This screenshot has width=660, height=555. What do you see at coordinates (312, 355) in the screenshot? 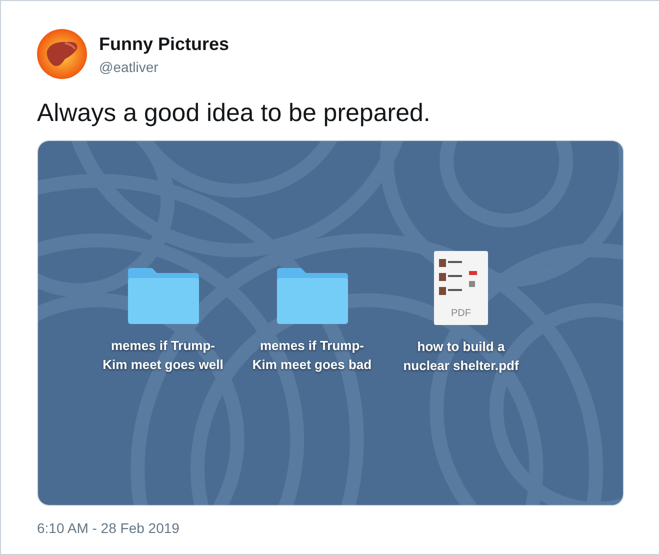
I see `file-name: memes if Trump-Kim meet goes bad` at bounding box center [312, 355].